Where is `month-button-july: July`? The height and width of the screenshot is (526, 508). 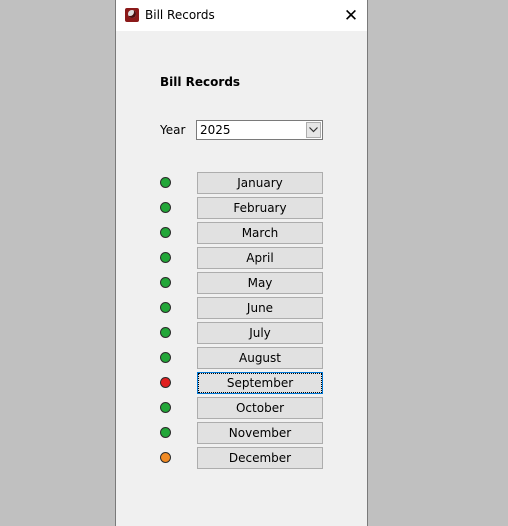 month-button-july: July is located at coordinates (260, 333).